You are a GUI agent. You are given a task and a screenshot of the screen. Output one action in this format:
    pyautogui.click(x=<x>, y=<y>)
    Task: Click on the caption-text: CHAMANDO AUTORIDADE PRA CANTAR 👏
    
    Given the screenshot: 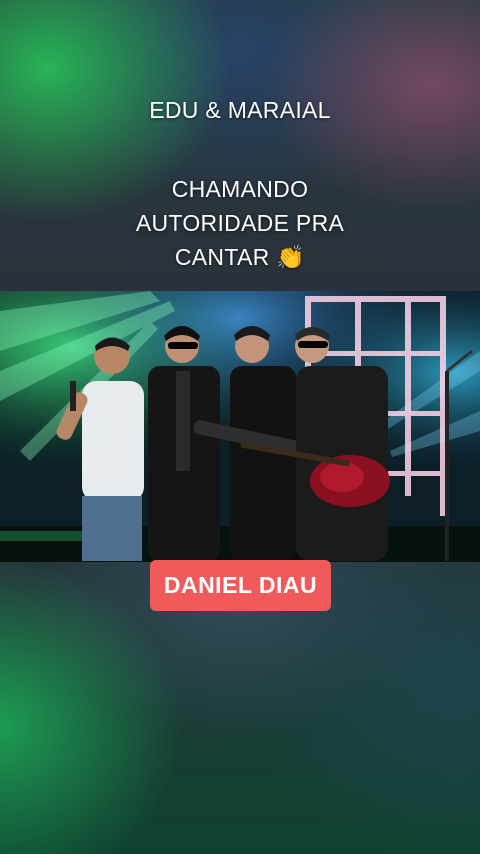 What is the action you would take?
    pyautogui.click(x=240, y=223)
    